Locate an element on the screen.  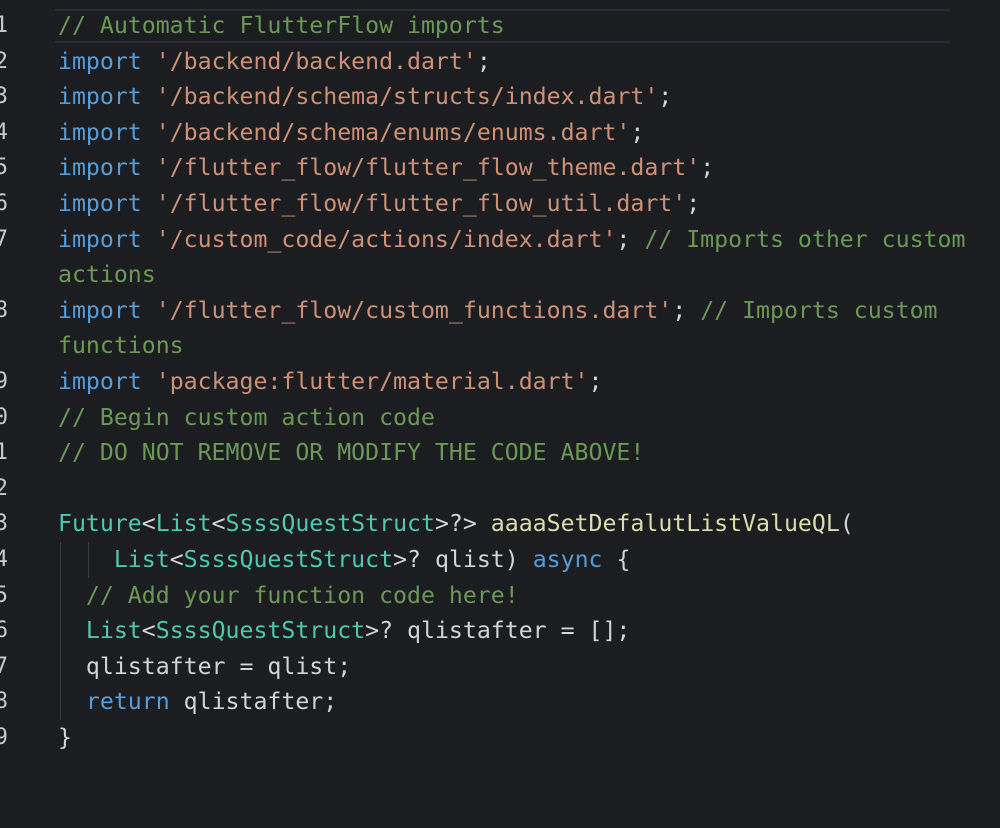
code-line: 1 // Automatic FlutterFlow imports is located at coordinates (500, 26).